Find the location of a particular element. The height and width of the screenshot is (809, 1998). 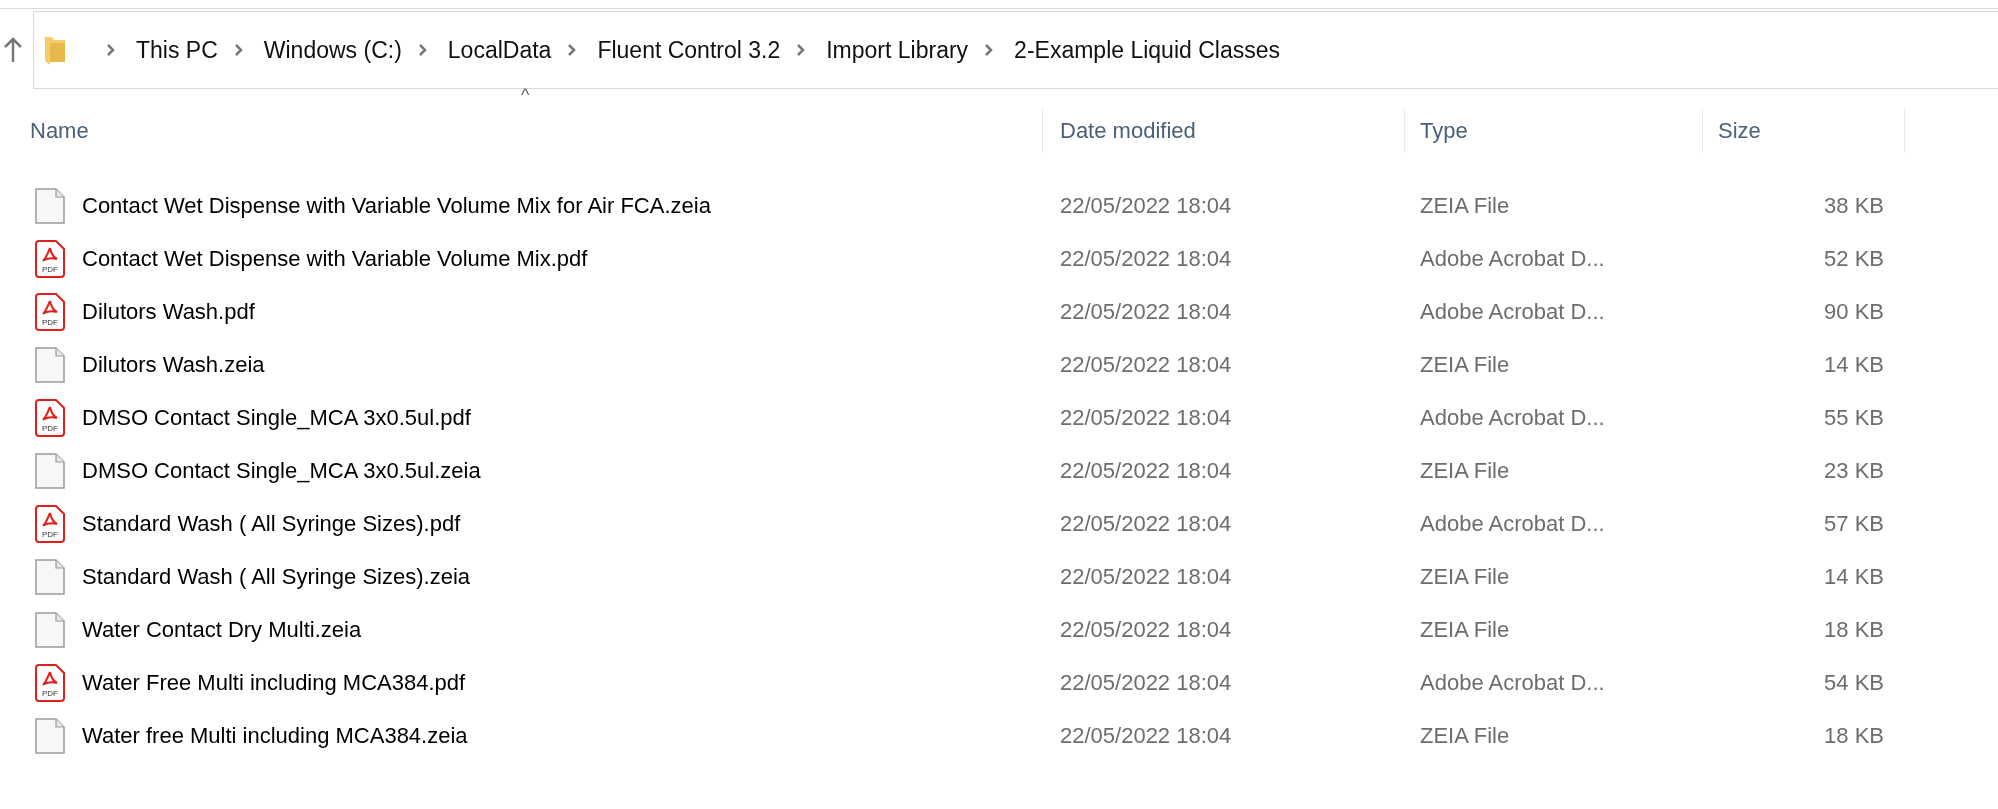

file-name: Standard Wash ( All Syringe Sizes).pdf is located at coordinates (271, 523).